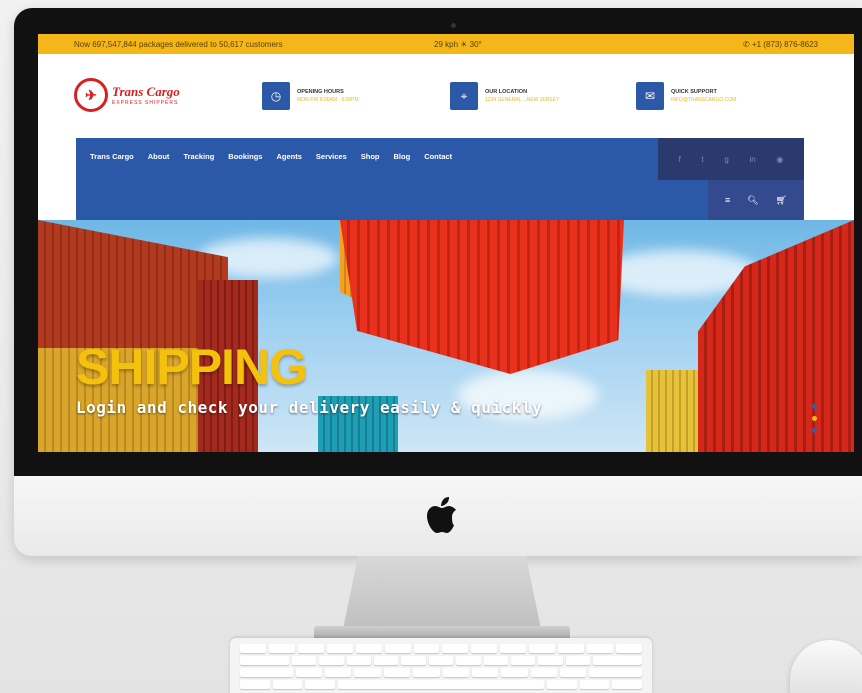 This screenshot has width=862, height=693. What do you see at coordinates (320, 92) in the screenshot?
I see `info-title: OPENING HOURS` at bounding box center [320, 92].